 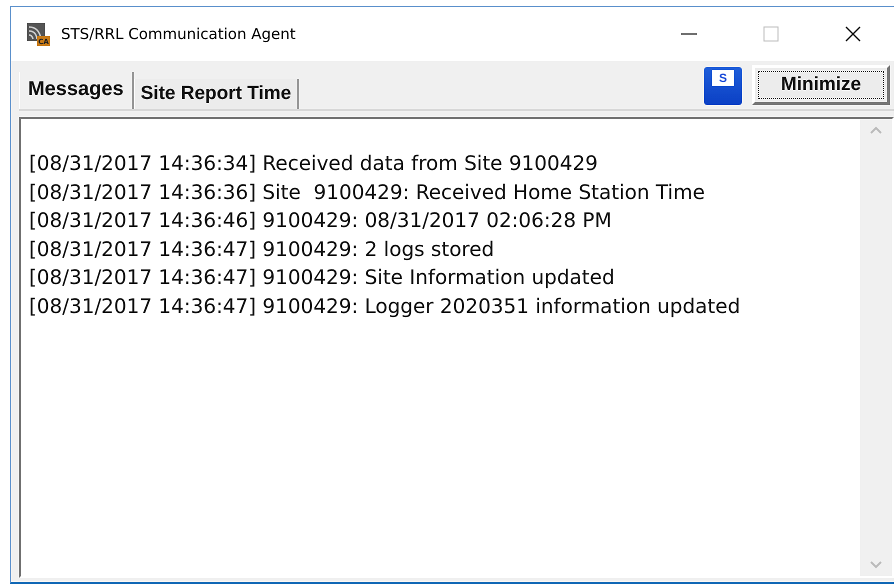 What do you see at coordinates (367, 192) in the screenshot?
I see `log-line: [08/31/2017 14:36:36] Site 9100429: Received Home Station Time` at bounding box center [367, 192].